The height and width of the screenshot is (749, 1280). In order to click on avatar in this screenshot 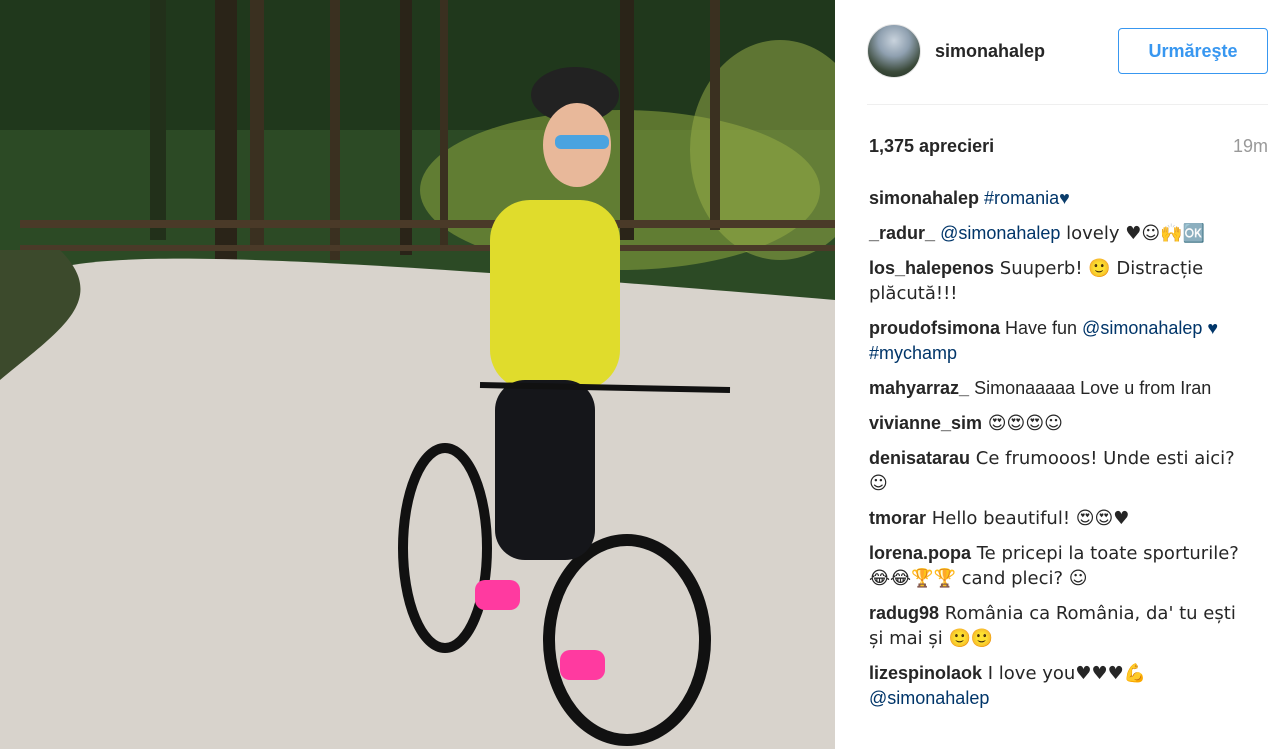, I will do `click(894, 51)`.